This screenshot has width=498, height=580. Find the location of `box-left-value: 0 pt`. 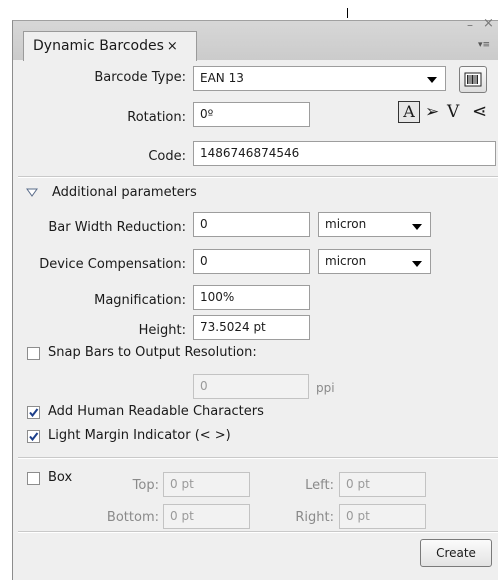

box-left-value: 0 pt is located at coordinates (358, 484).